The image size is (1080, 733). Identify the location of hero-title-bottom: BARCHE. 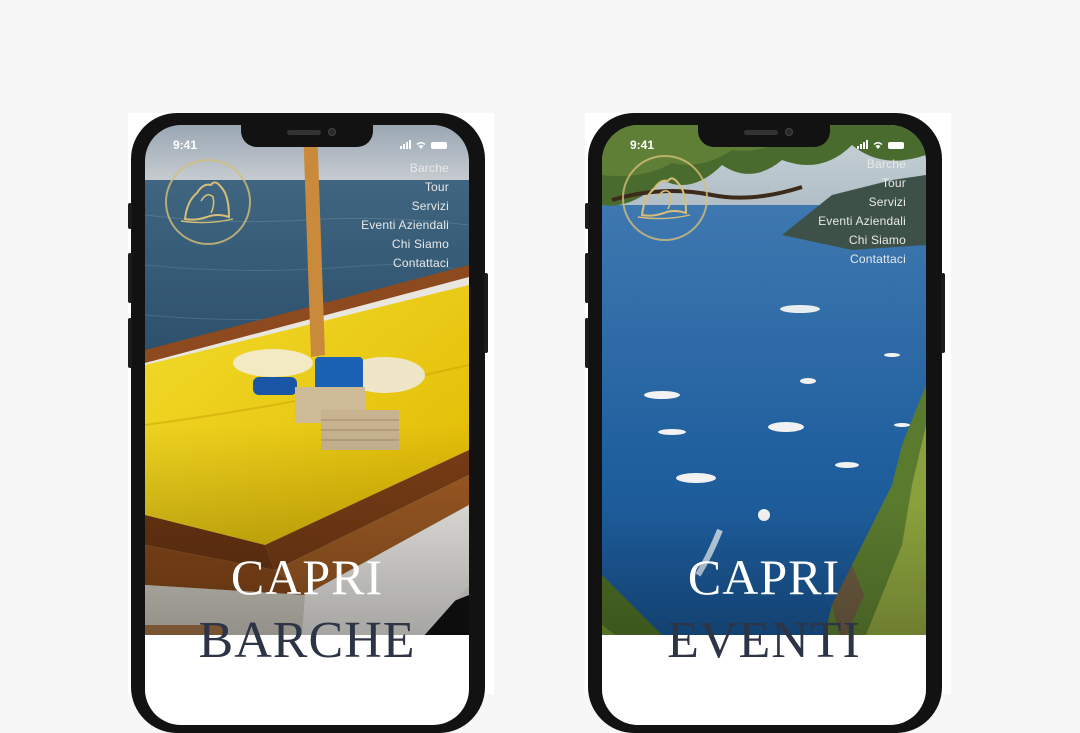
(307, 640).